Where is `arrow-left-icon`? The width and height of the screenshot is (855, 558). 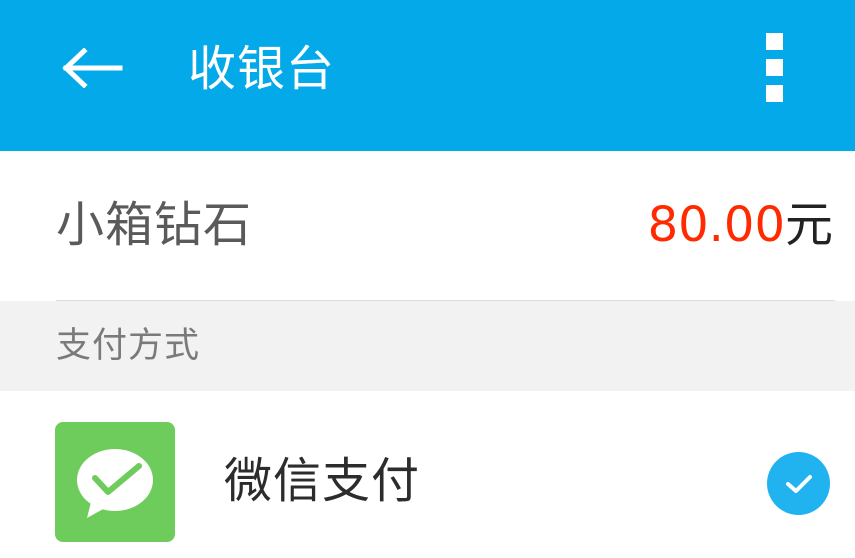 arrow-left-icon is located at coordinates (92, 68).